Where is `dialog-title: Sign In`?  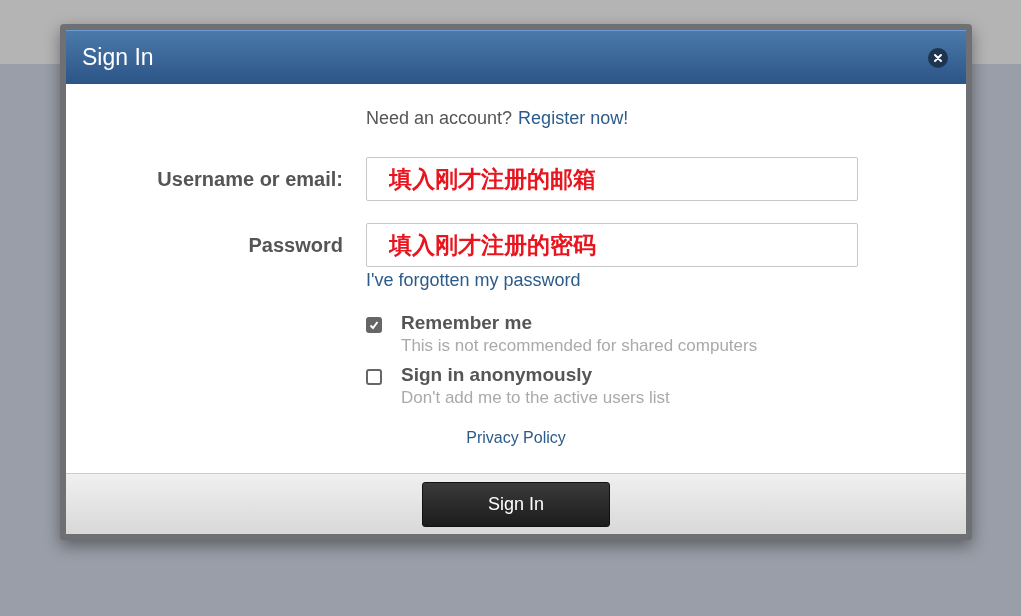
dialog-title: Sign In is located at coordinates (118, 57).